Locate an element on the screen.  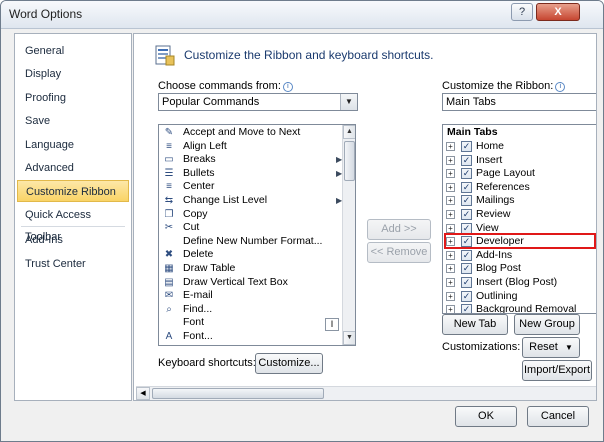
ribbon-tab-item: + ✓ Outlining is located at coordinates (520, 297).